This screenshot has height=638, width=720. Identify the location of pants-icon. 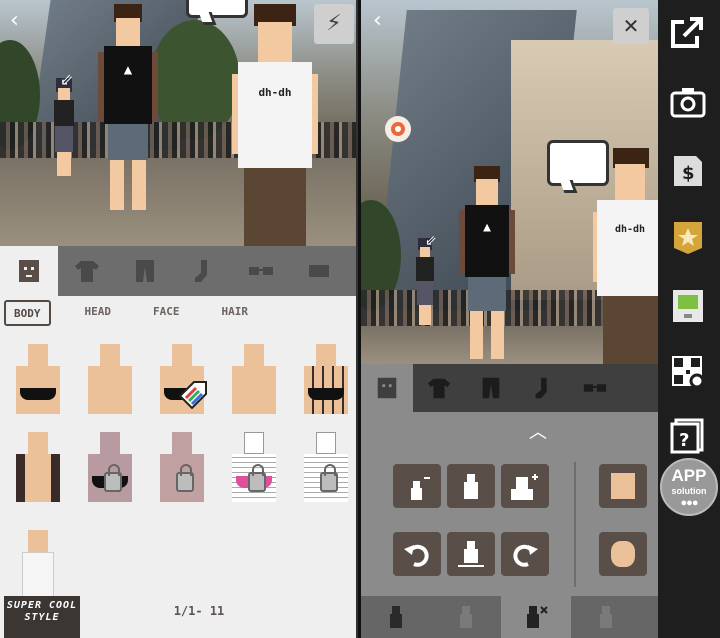
(145, 271).